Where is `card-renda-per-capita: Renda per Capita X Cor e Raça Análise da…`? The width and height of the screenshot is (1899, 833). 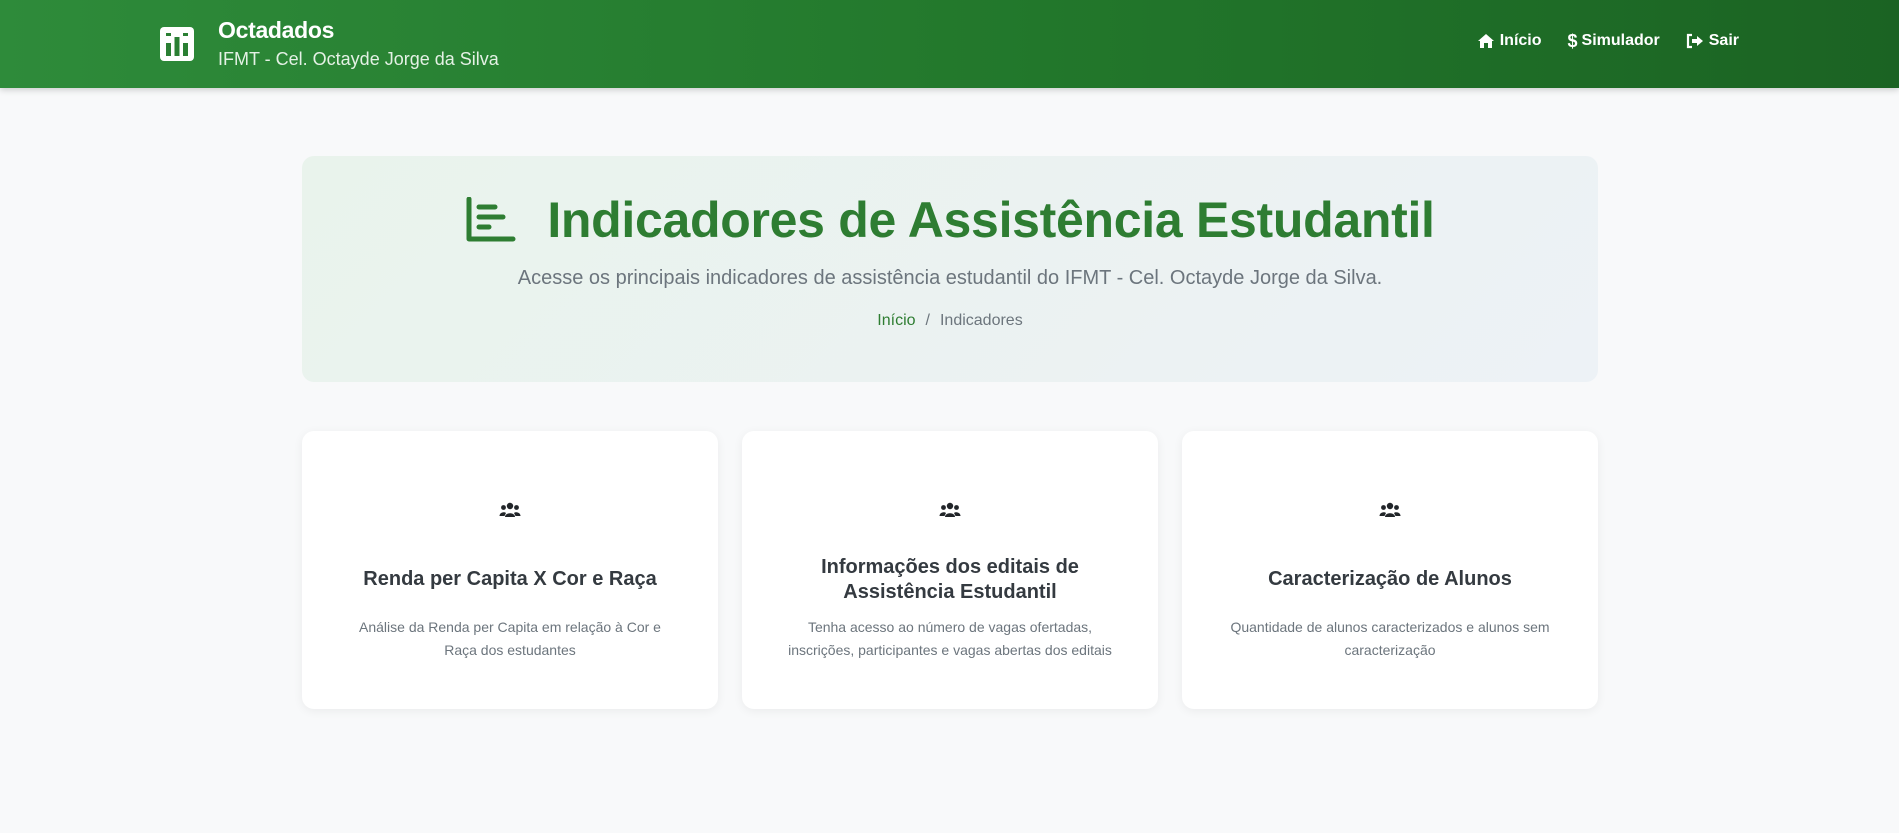
card-renda-per-capita: Renda per Capita X Cor e Raça Análise da… is located at coordinates (510, 570).